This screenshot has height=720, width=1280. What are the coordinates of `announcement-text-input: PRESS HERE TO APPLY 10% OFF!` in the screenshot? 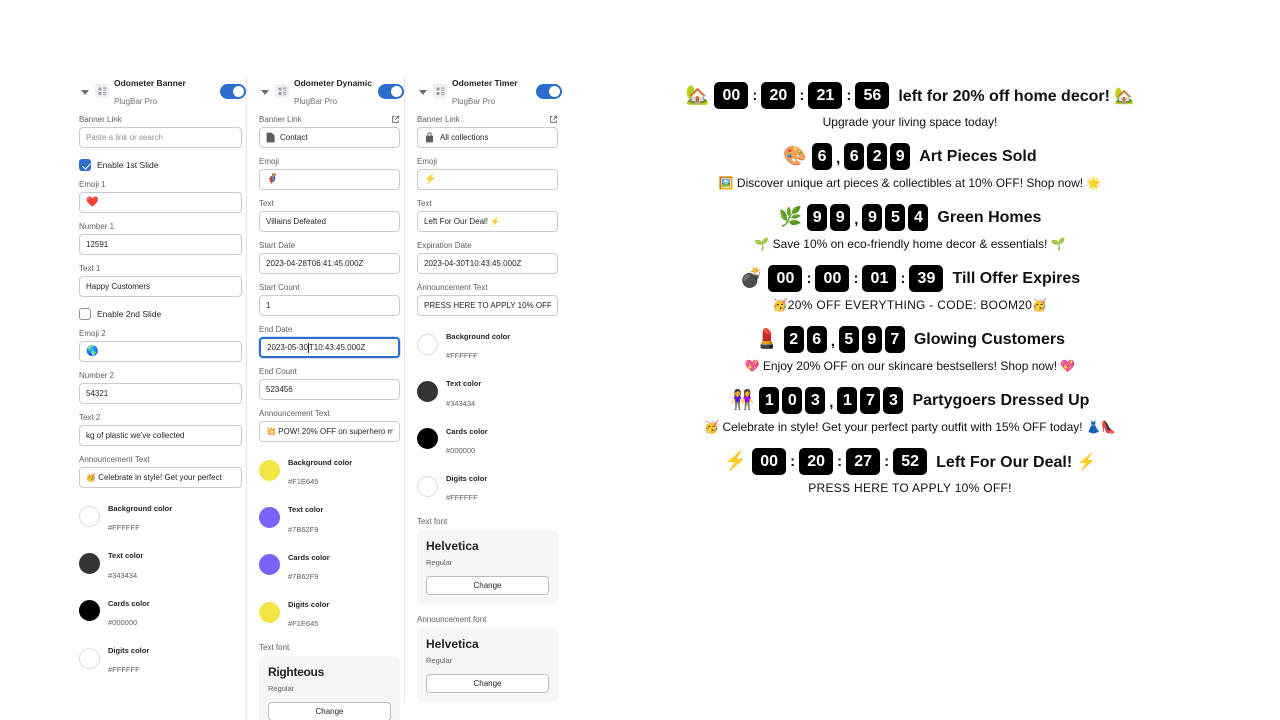 It's located at (487, 305).